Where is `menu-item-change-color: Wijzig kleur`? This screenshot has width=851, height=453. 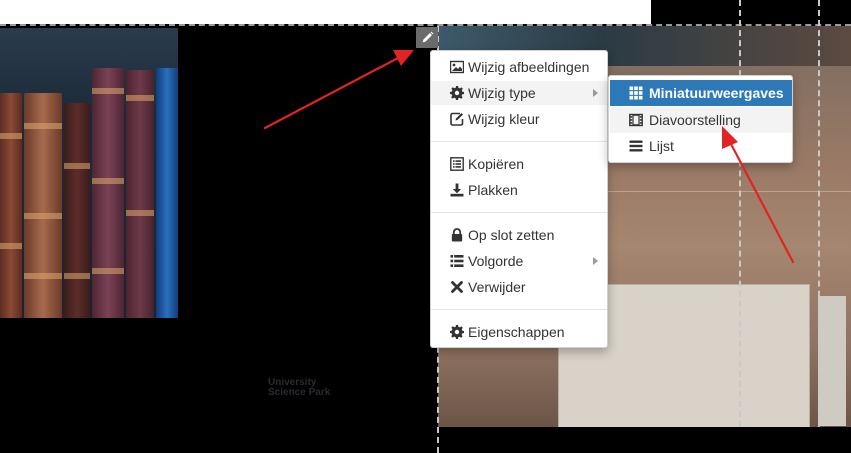
menu-item-change-color: Wijzig kleur is located at coordinates (519, 119).